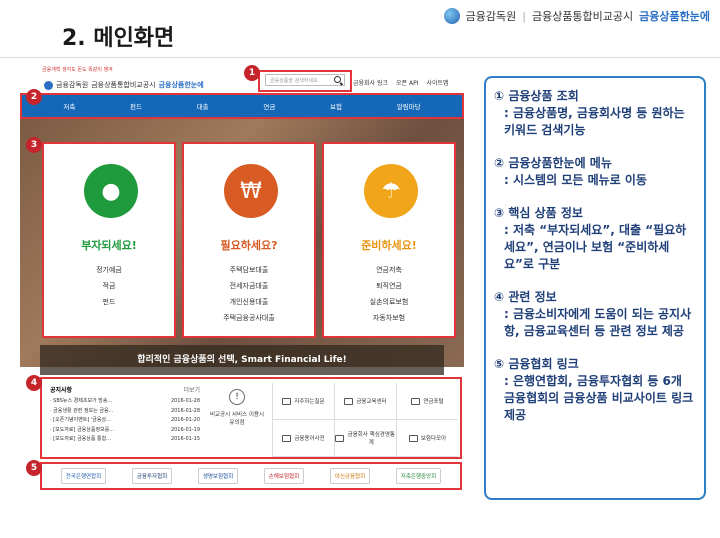 Image resolution: width=720 pixels, height=538 pixels. What do you see at coordinates (77, 70) in the screenshot?
I see `tiny-brand: 금융개혁 생각도 돈도 똑같이 챙겨` at bounding box center [77, 70].